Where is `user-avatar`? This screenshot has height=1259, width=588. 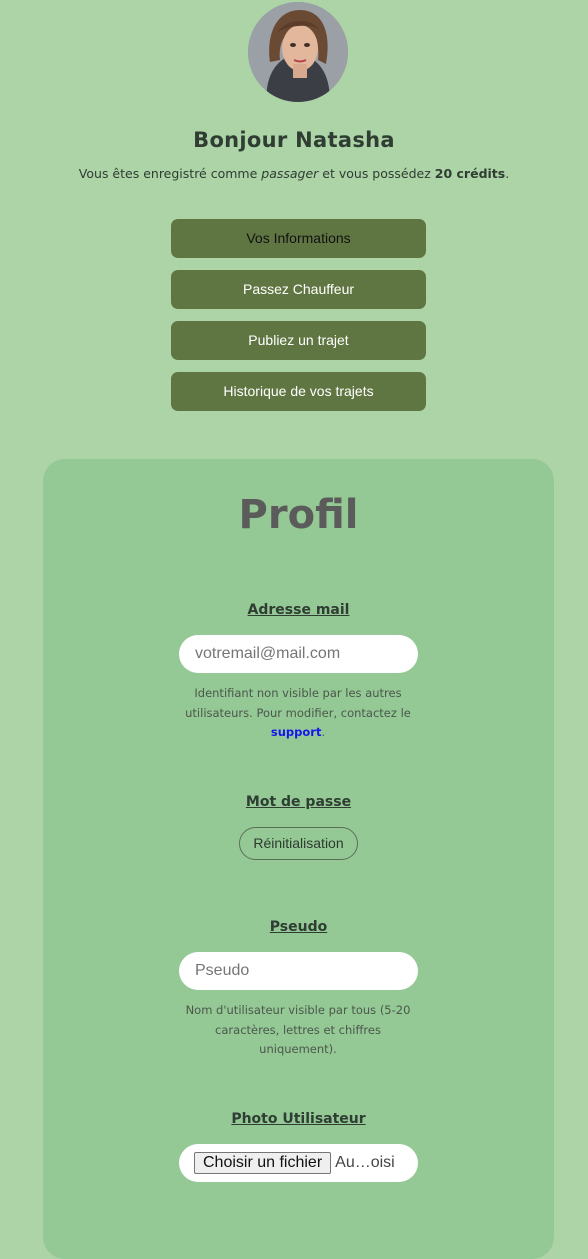 user-avatar is located at coordinates (298, 52).